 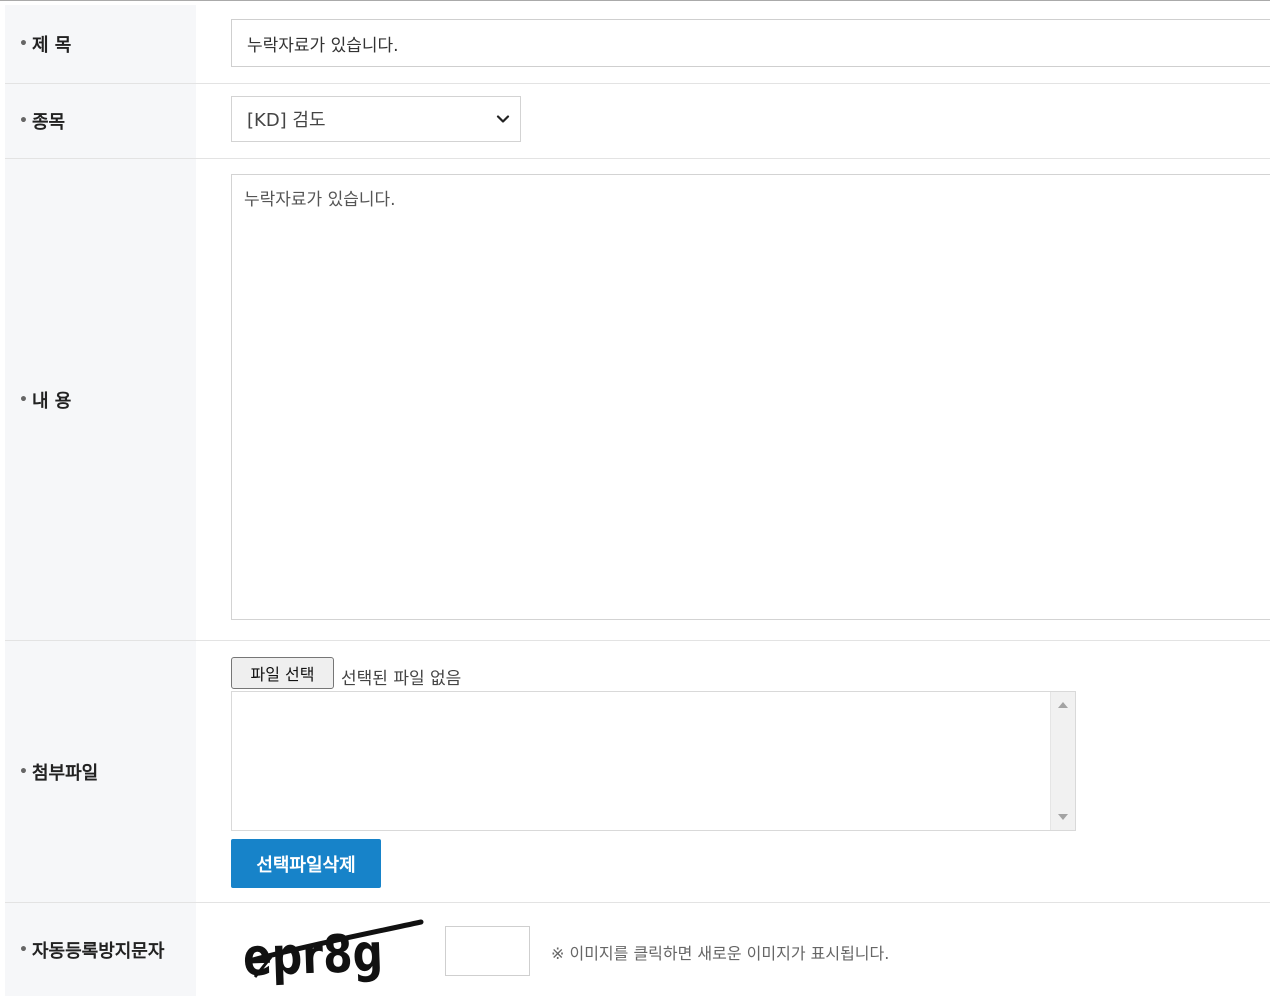 I want to click on category-label: 종목, so click(x=48, y=122).